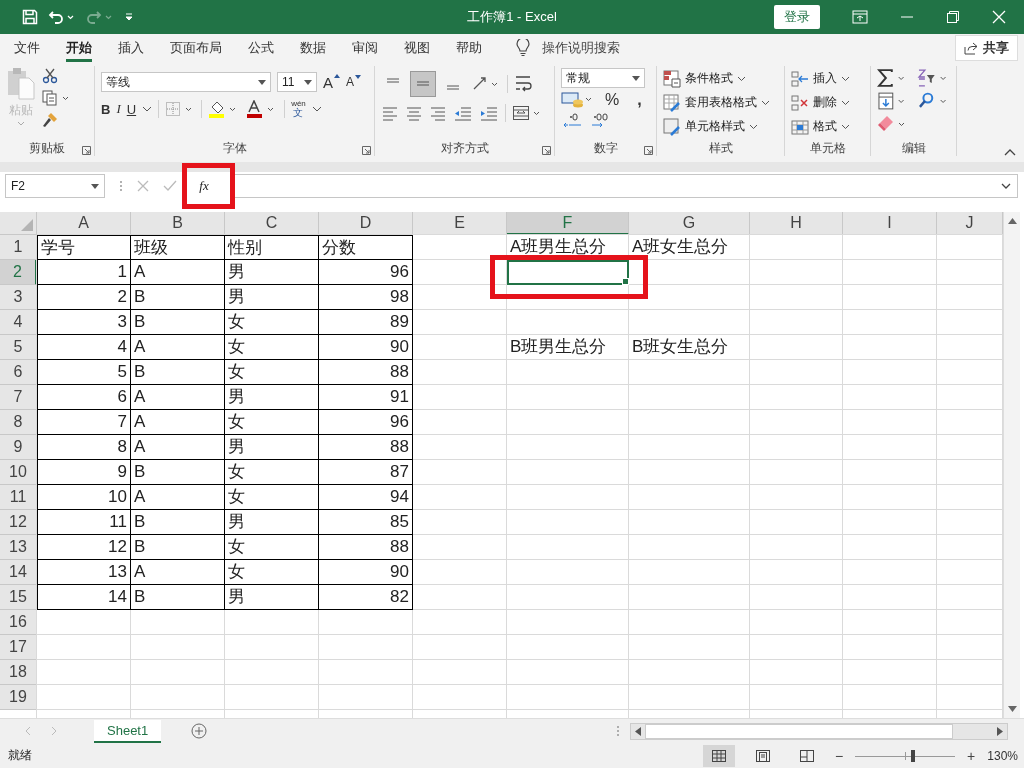 The height and width of the screenshot is (768, 1024). I want to click on vertical-scrollbar, so click(1011, 465).